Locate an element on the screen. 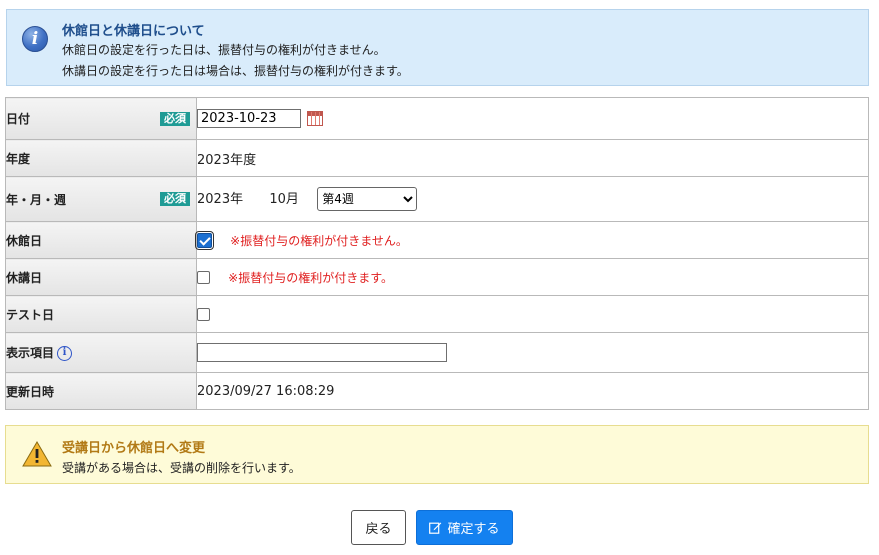 The image size is (879, 555). year-value: 2023年 is located at coordinates (220, 199).